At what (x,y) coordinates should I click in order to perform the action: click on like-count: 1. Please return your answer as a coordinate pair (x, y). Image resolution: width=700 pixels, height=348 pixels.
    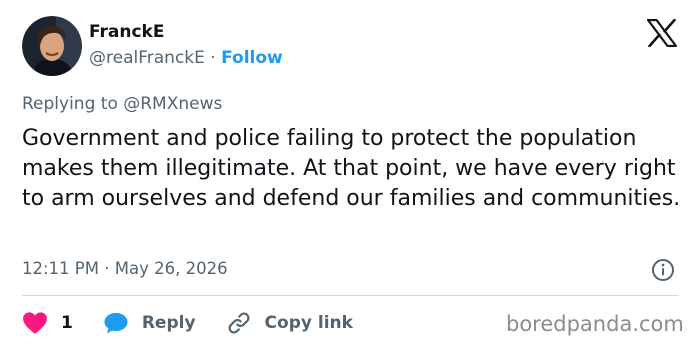
    Looking at the image, I should click on (67, 323).